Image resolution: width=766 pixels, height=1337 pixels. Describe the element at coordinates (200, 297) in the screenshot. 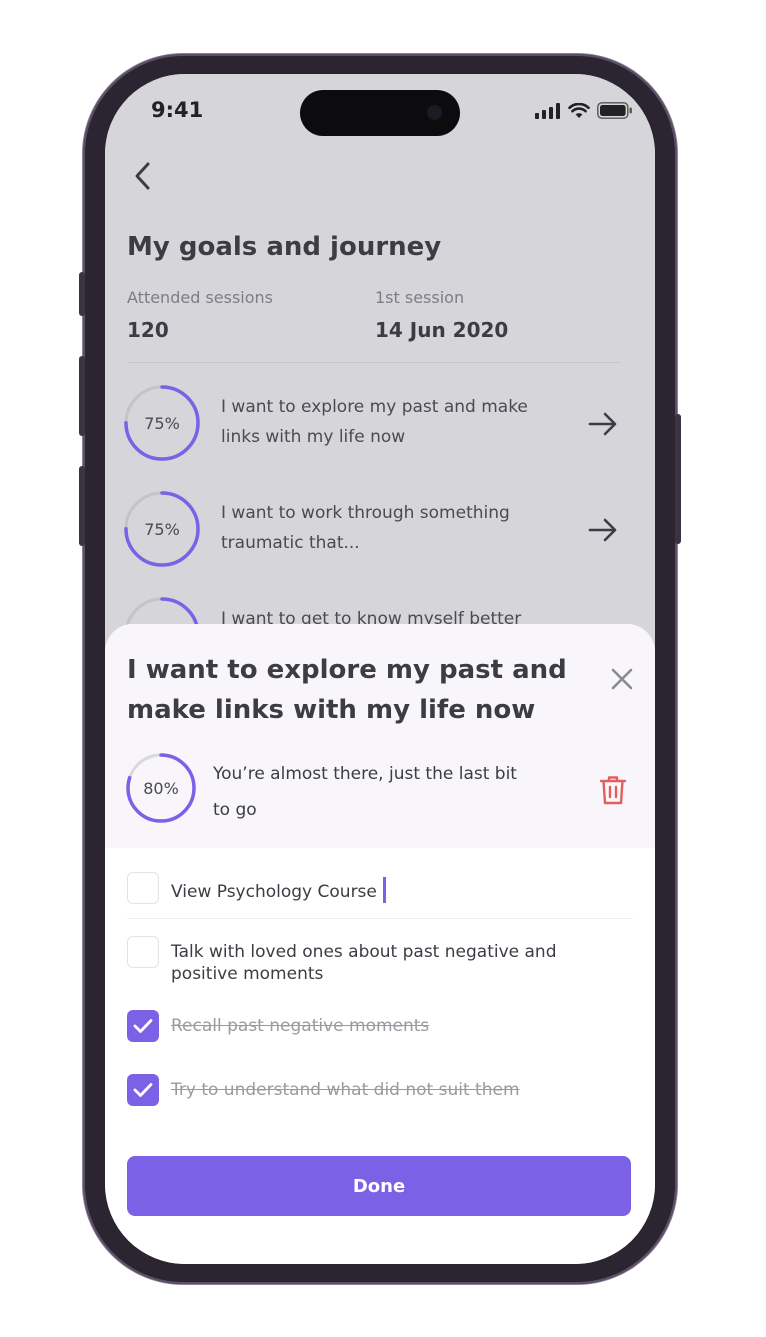

I see `attended-sessions-label: Attended sessions` at that location.